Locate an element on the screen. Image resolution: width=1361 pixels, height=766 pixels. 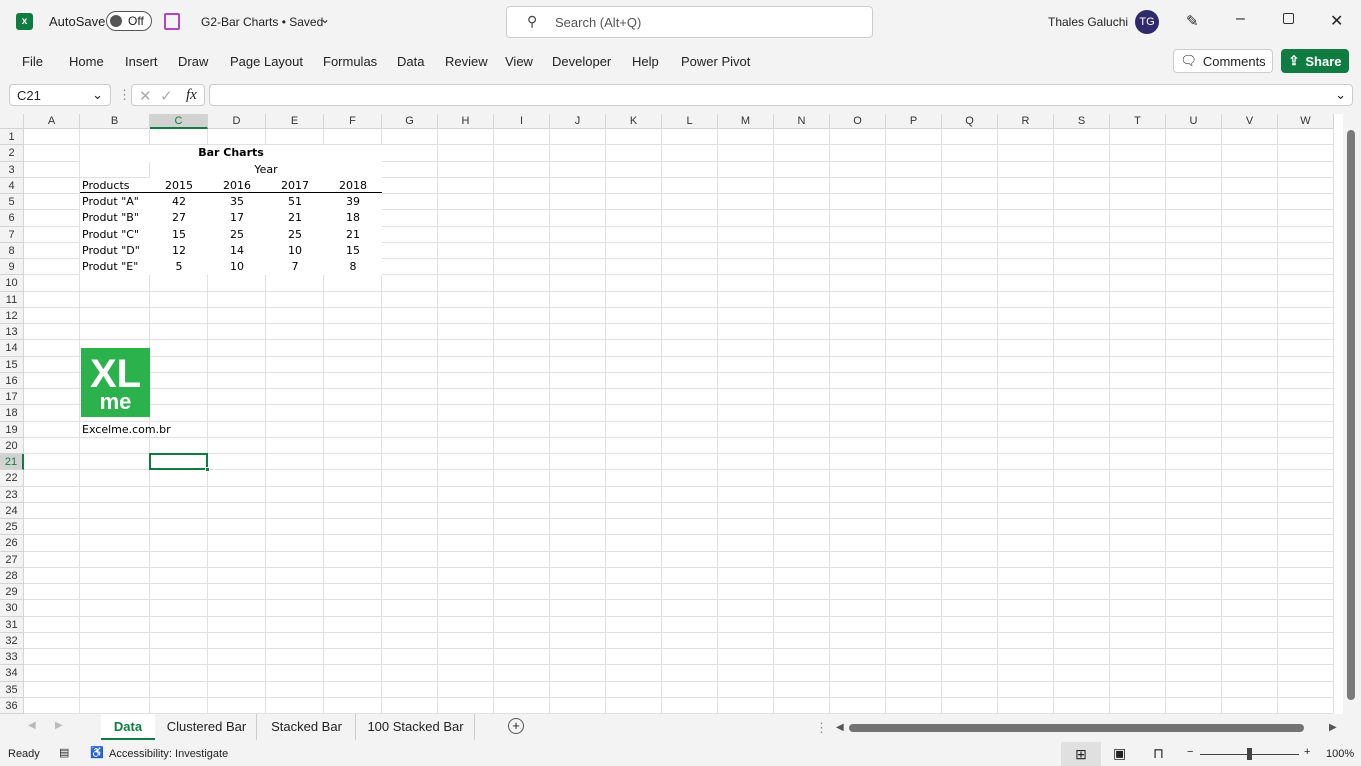
row-header-19: 19 is located at coordinates (12, 429).